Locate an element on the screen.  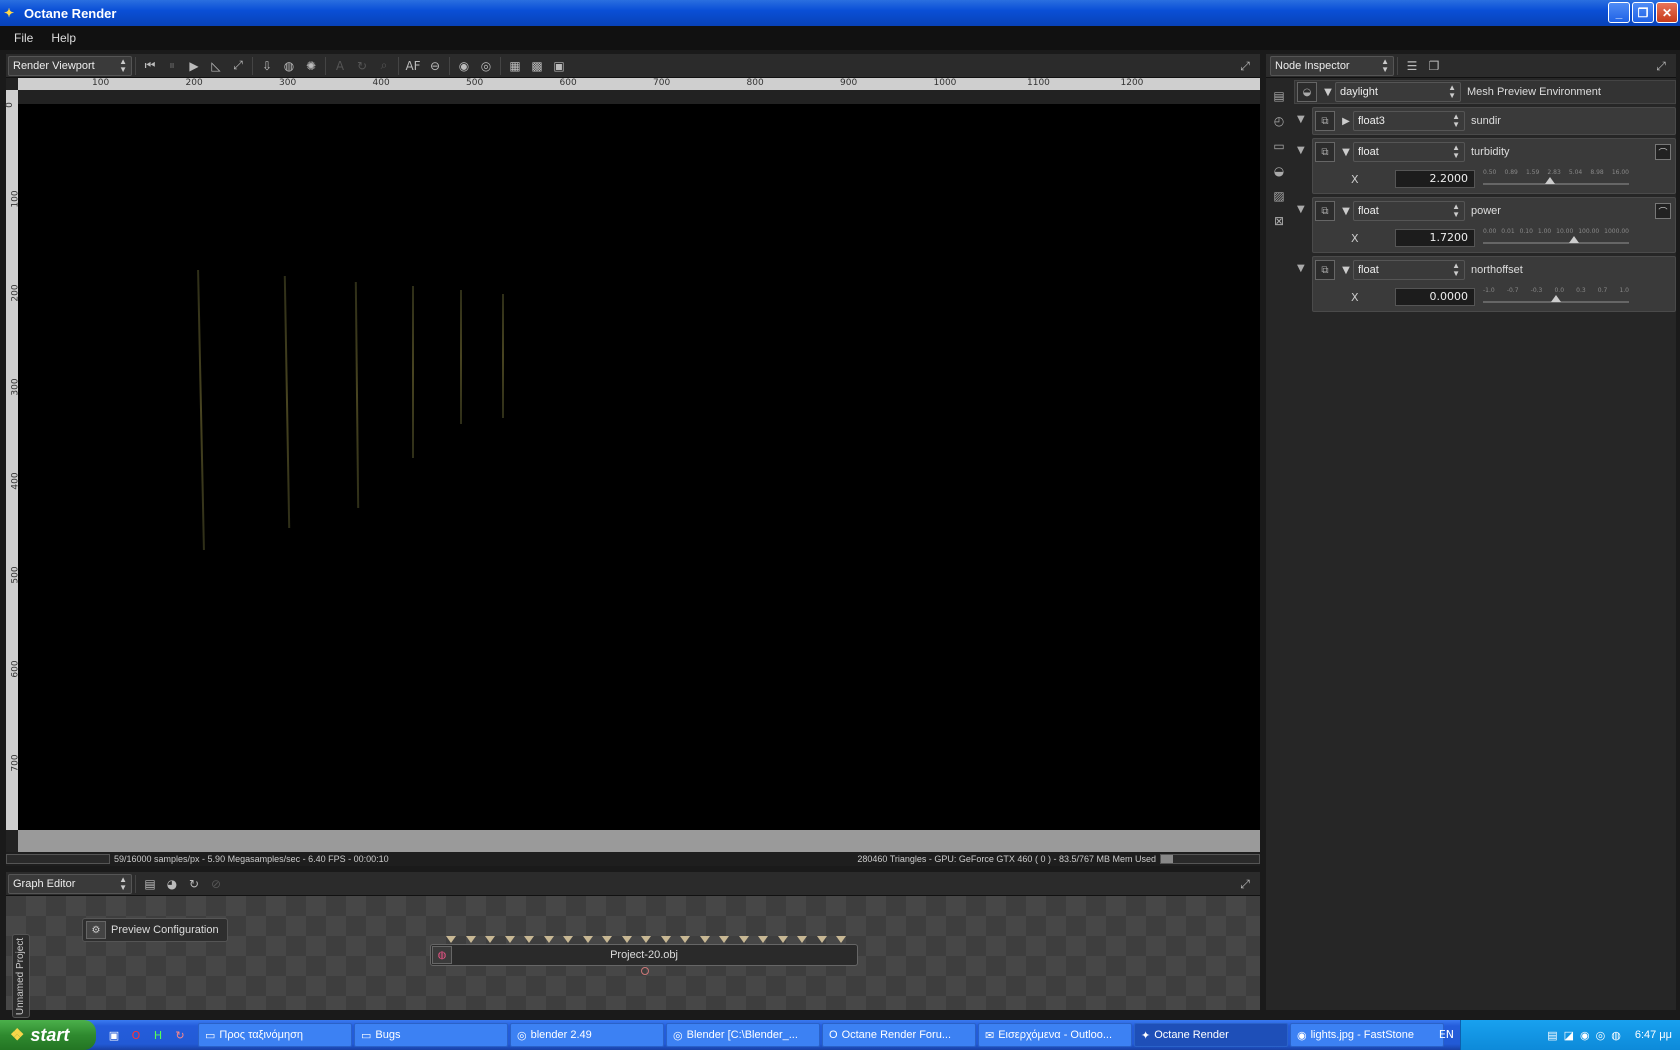
turbidity-slider: 0.50 0.89 1.59 2.83 5.04 8.98 16.00 is located at coordinates (1556, 179).